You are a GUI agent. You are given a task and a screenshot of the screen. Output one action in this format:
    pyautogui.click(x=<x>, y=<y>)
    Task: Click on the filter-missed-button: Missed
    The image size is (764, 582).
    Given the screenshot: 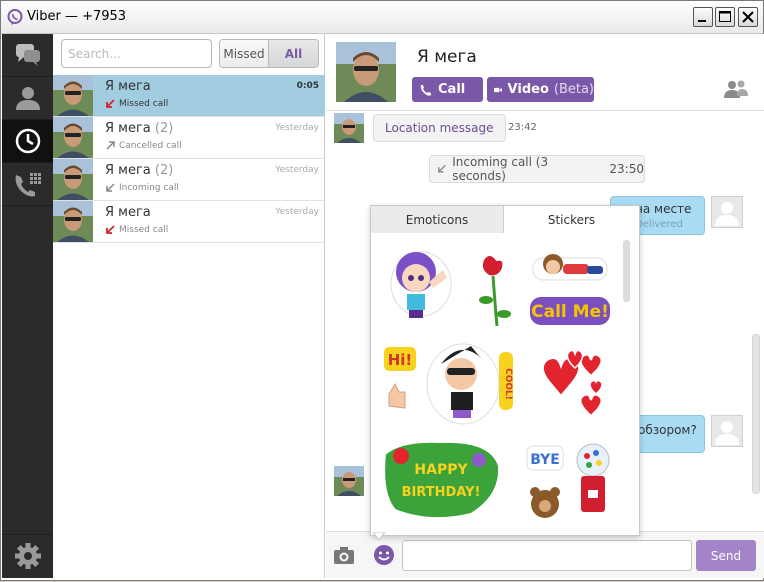 What is the action you would take?
    pyautogui.click(x=244, y=53)
    